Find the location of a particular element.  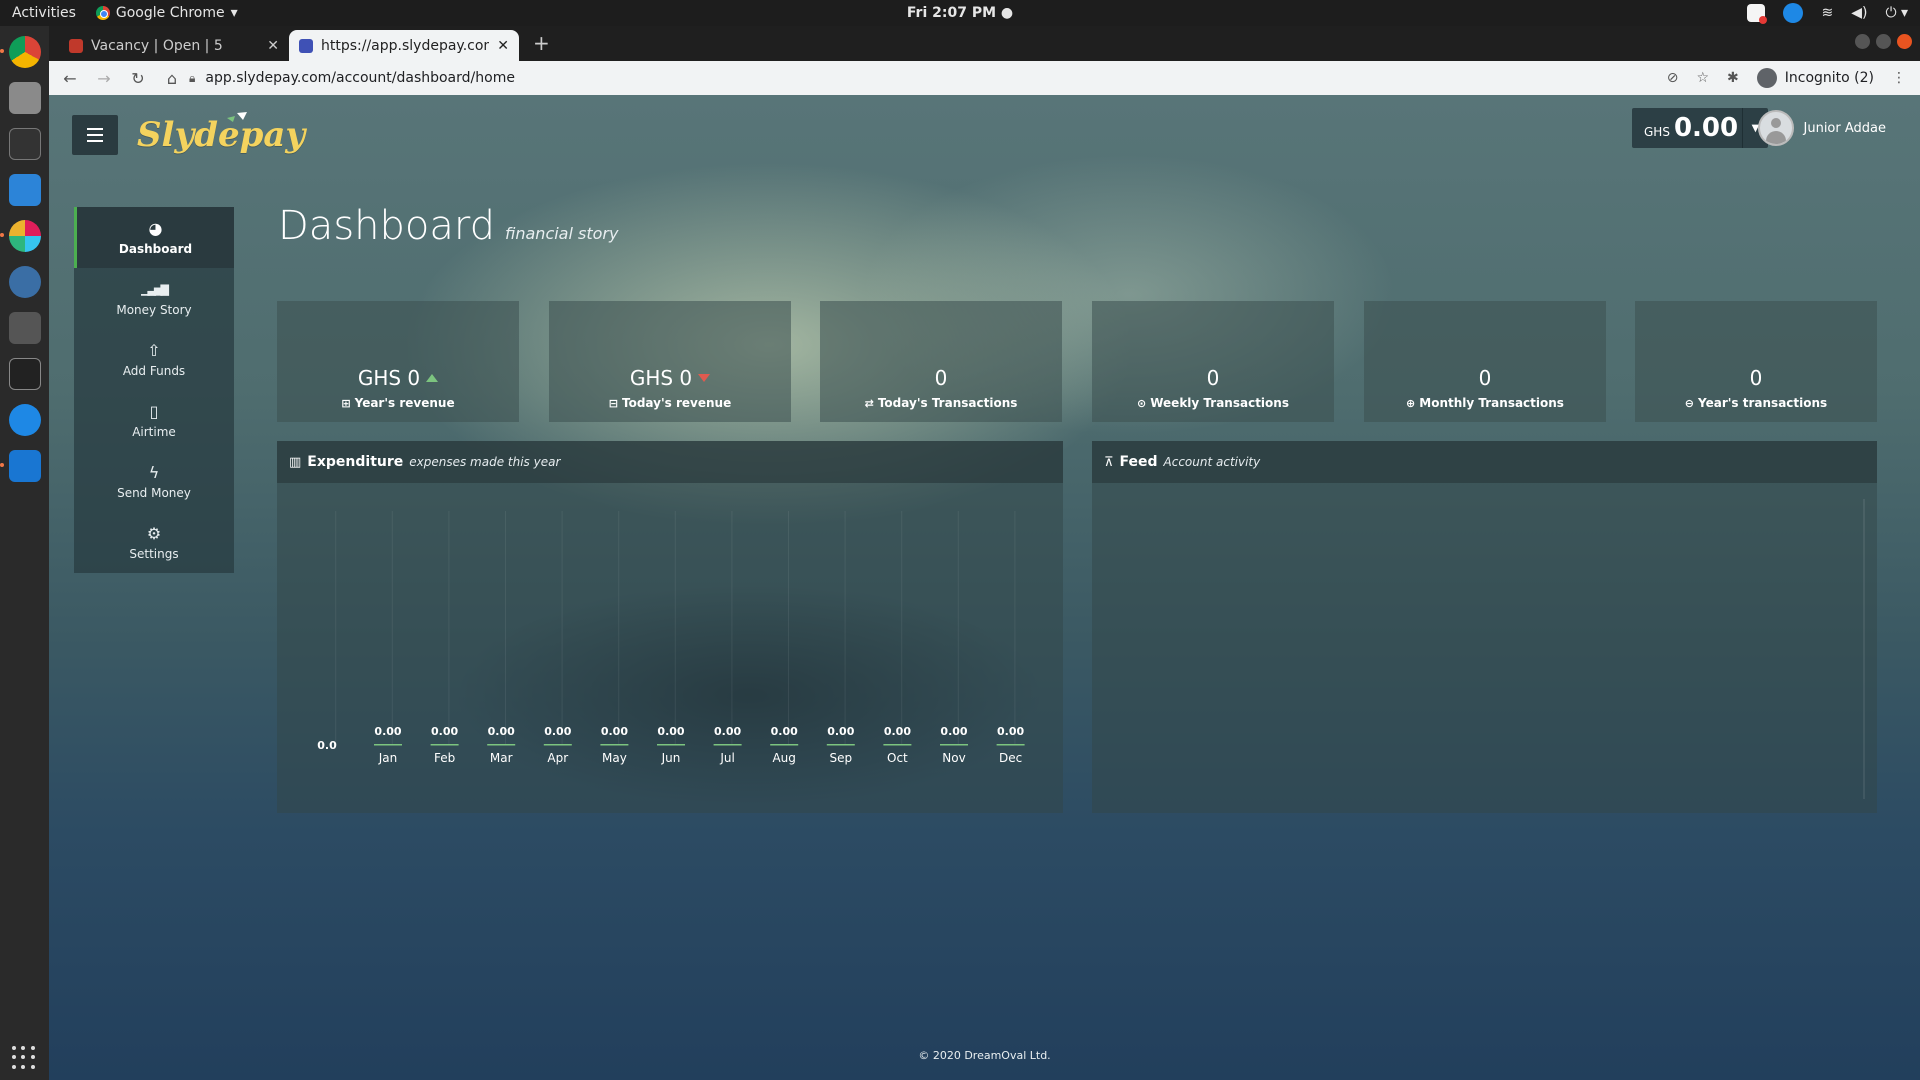

exchange-icon: ⇄ is located at coordinates (869, 403).